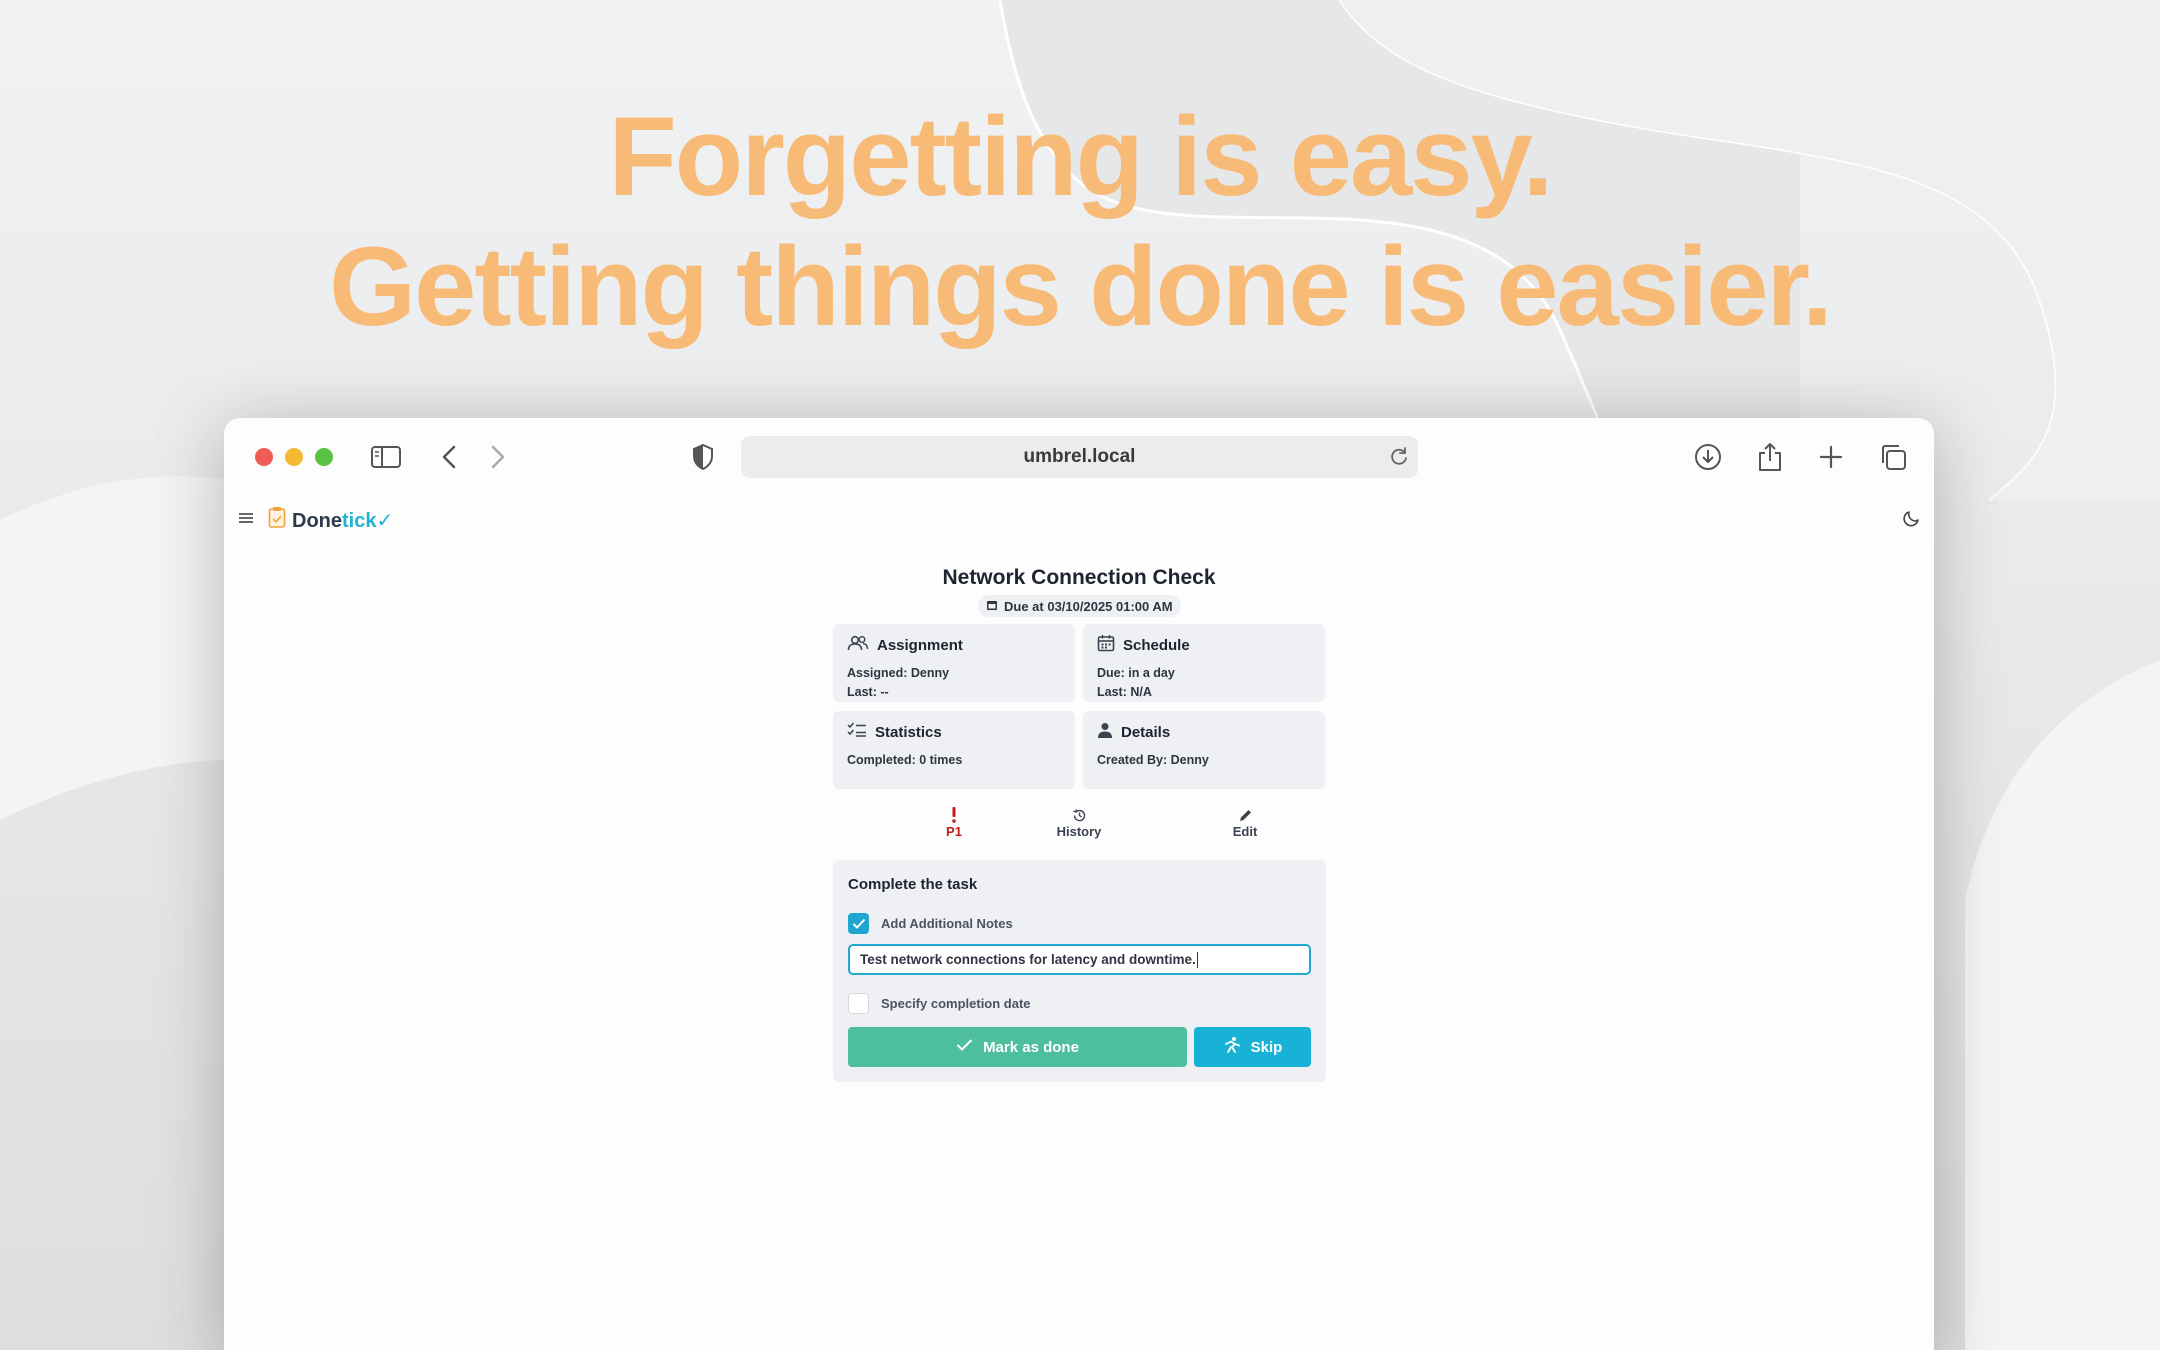  What do you see at coordinates (913, 884) in the screenshot?
I see `complete-task-title: Complete the task` at bounding box center [913, 884].